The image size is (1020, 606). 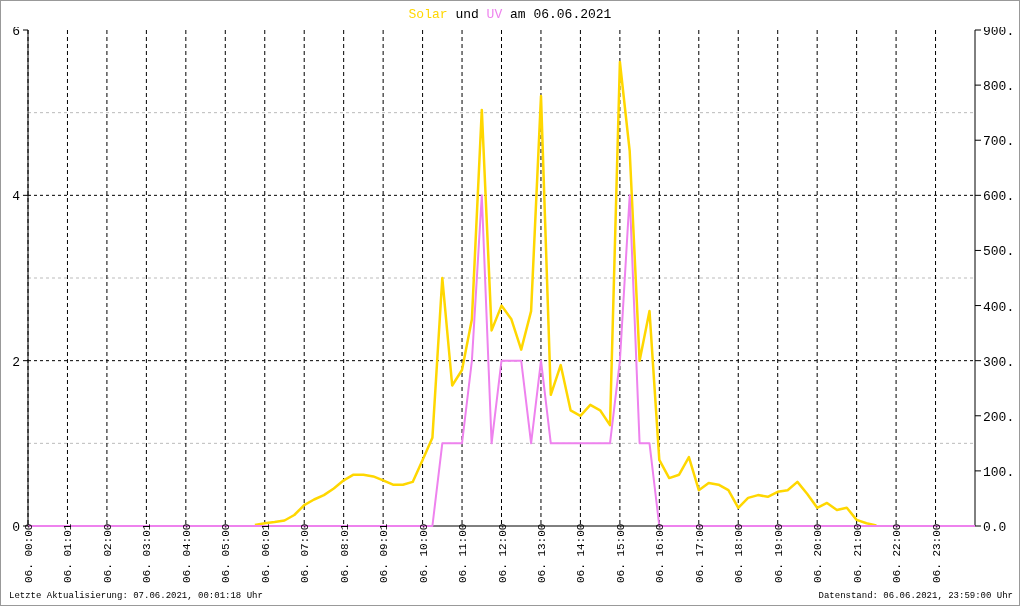 I want to click on axis-label: 06. 16:00, so click(x=660, y=553).